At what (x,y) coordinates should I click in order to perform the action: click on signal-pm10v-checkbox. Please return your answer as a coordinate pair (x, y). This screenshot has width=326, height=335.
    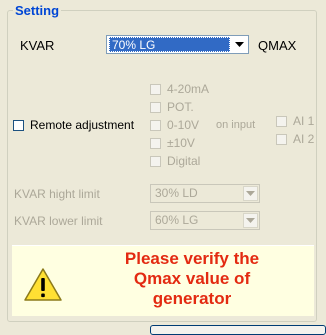
    Looking at the image, I should click on (155, 143).